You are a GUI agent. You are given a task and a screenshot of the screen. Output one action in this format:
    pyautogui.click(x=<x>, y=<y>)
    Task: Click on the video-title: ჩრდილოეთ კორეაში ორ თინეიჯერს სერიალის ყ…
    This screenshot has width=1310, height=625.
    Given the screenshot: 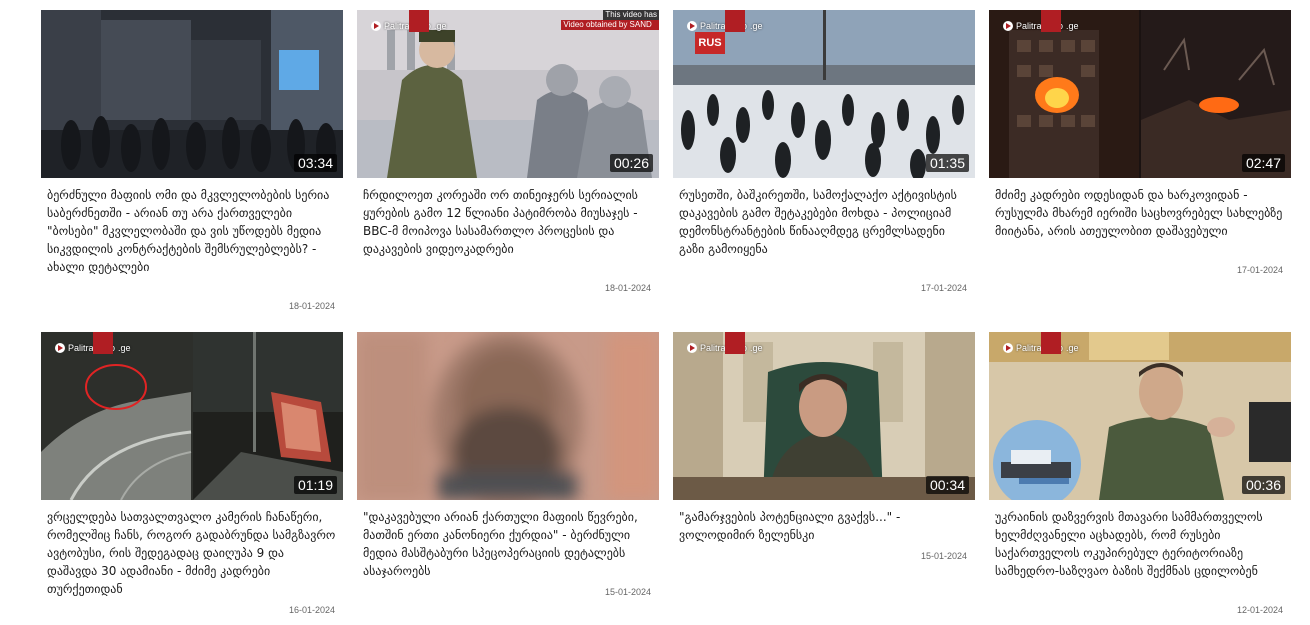 What is the action you would take?
    pyautogui.click(x=508, y=222)
    